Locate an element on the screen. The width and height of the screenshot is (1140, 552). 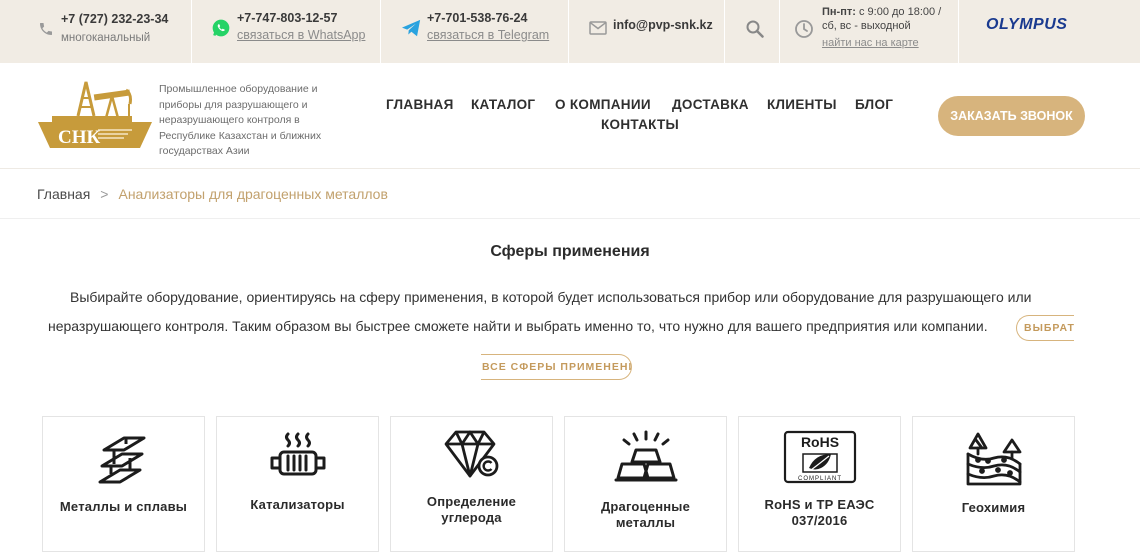
select-spheres-button-part2: ВСЕ СФЕРЫ ПРИМЕНЕНИЯ is located at coordinates (556, 367).